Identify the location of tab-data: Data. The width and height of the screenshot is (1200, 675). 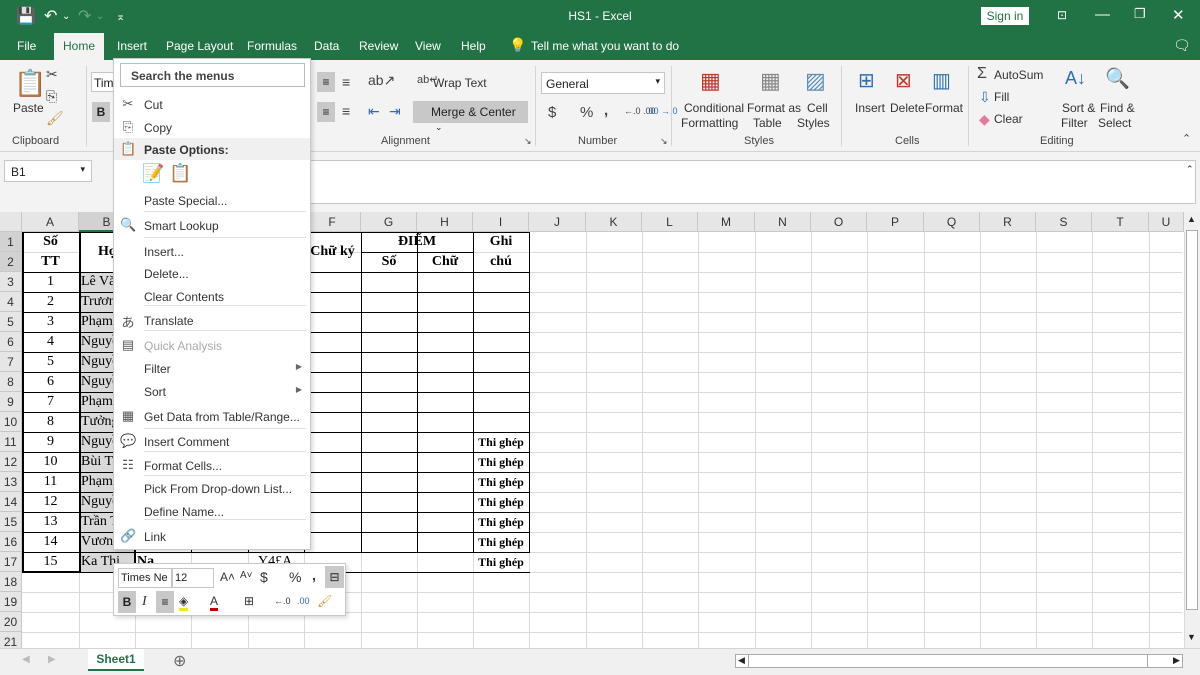
(326, 46).